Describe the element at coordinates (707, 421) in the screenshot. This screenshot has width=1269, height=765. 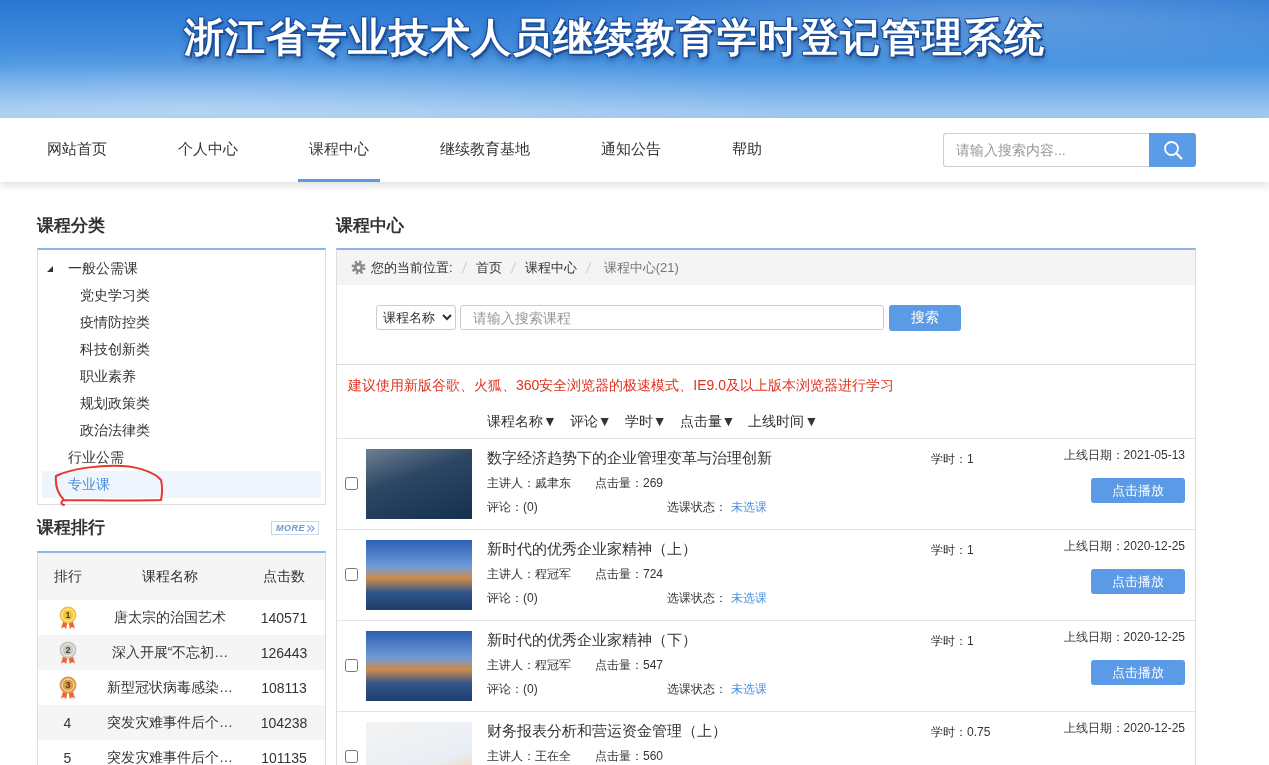
I see `sort-link: 点击量▼` at that location.